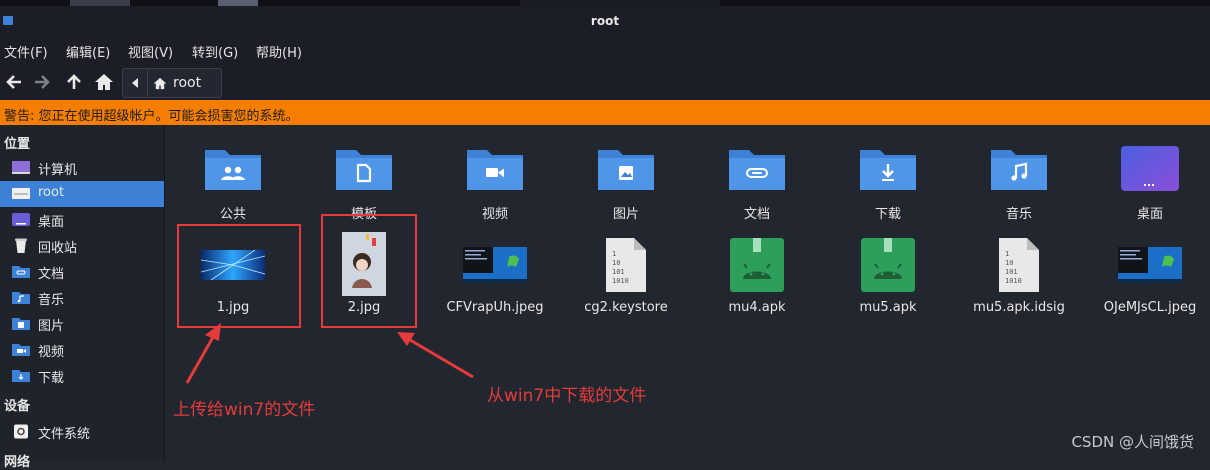 The image size is (1210, 470). I want to click on computer-icon, so click(21, 167).